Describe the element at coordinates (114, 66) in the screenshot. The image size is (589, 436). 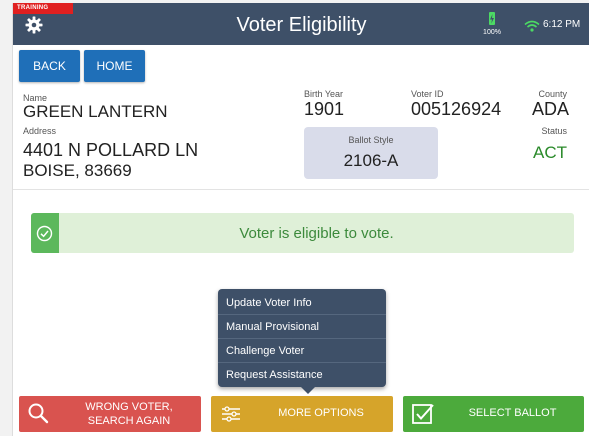
I see `home-button: HOME` at that location.